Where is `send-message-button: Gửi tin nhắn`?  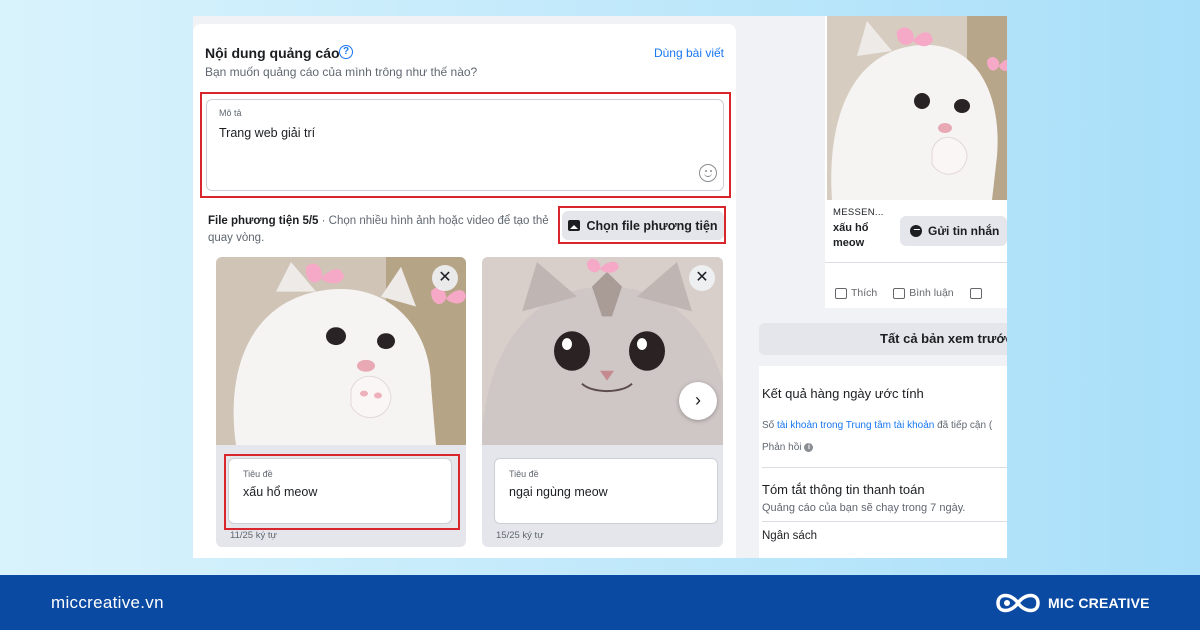 send-message-button: Gửi tin nhắn is located at coordinates (953, 231).